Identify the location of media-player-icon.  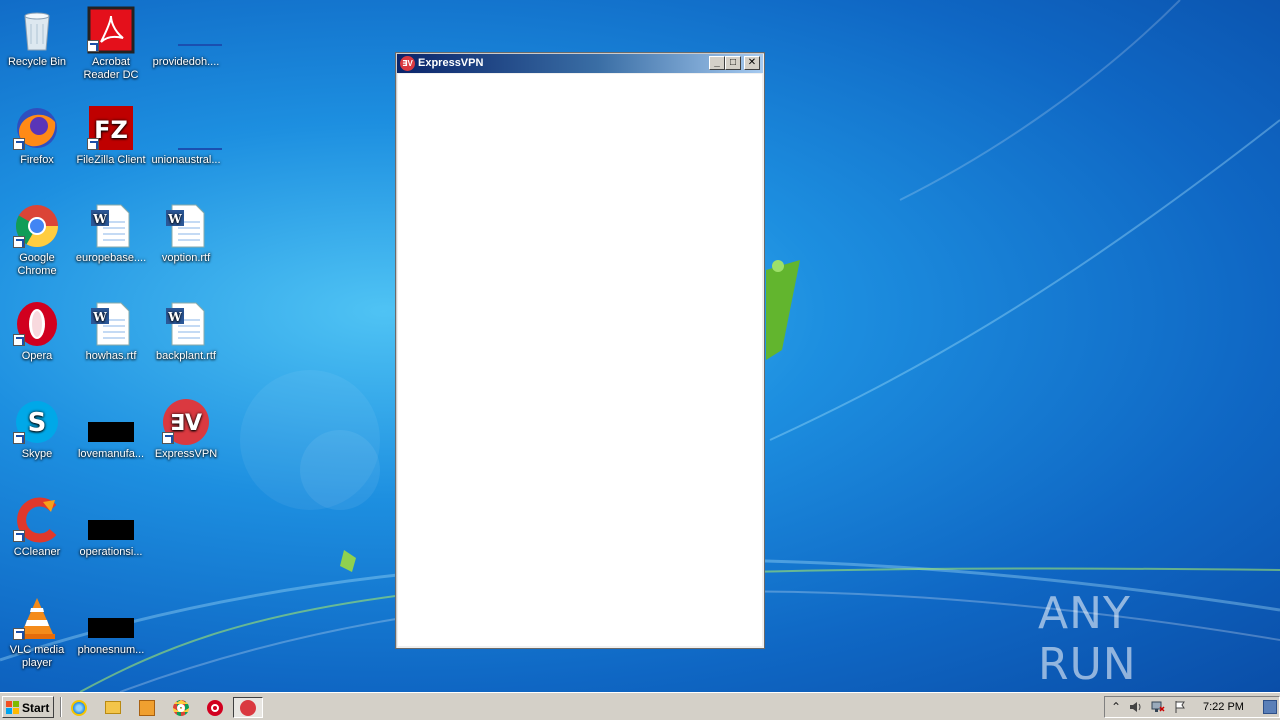
(147, 707).